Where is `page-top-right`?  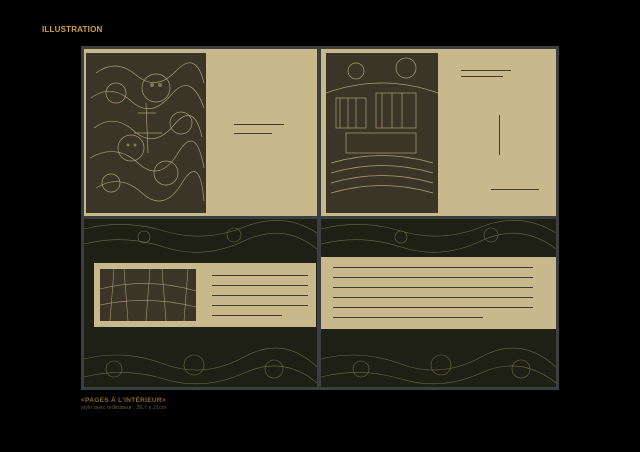 page-top-right is located at coordinates (438, 132).